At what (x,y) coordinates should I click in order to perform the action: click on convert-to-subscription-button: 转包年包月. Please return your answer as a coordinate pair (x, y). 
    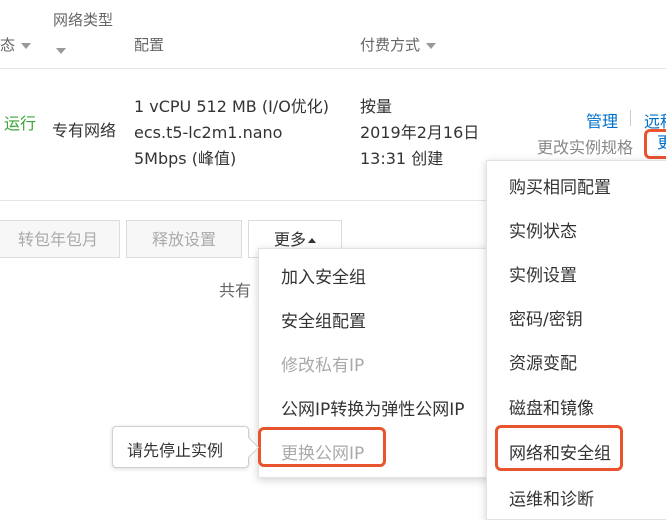
    Looking at the image, I should click on (60, 239).